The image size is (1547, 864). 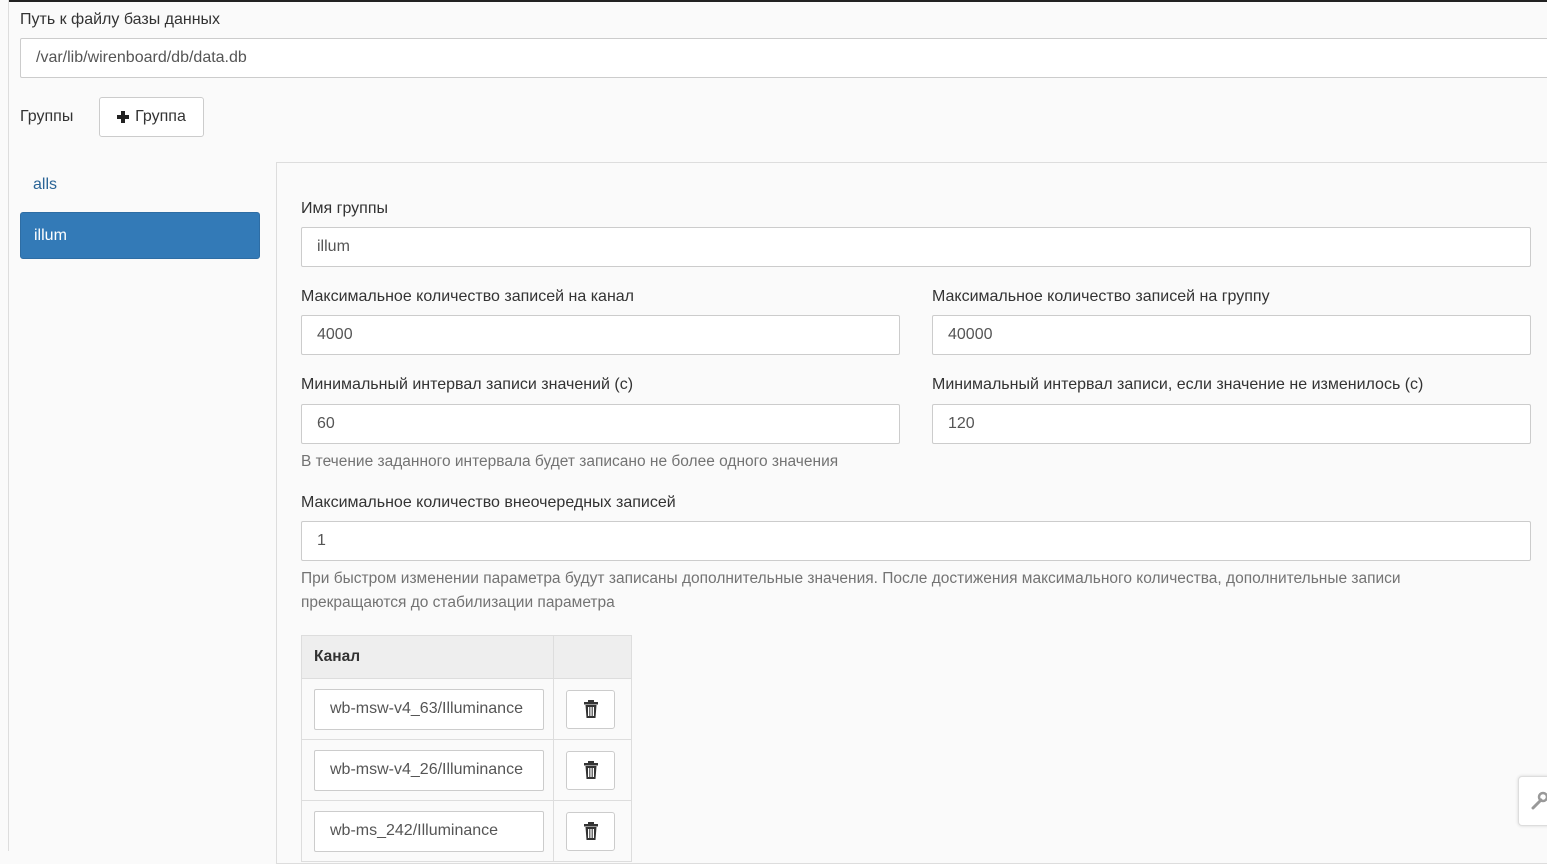 I want to click on add-group-button-label: Группа, so click(x=160, y=116).